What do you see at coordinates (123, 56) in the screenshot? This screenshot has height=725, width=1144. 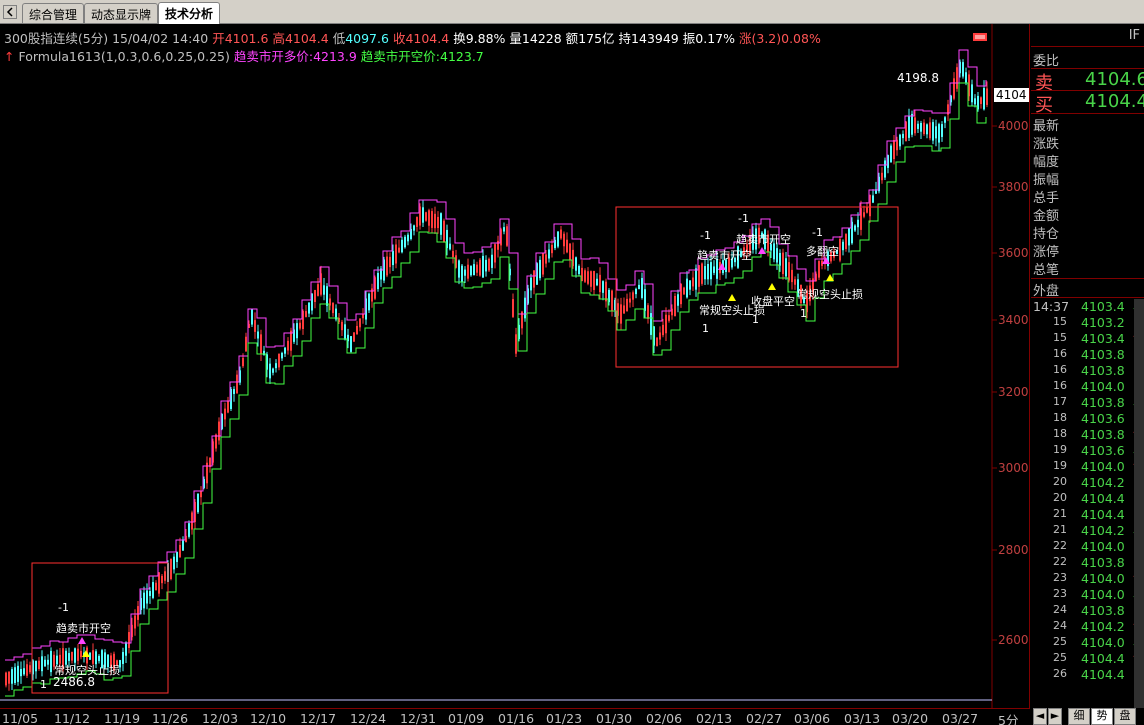 I see `formula-name: Formula1613(1,0.3,0.6,0.25,0.25)` at bounding box center [123, 56].